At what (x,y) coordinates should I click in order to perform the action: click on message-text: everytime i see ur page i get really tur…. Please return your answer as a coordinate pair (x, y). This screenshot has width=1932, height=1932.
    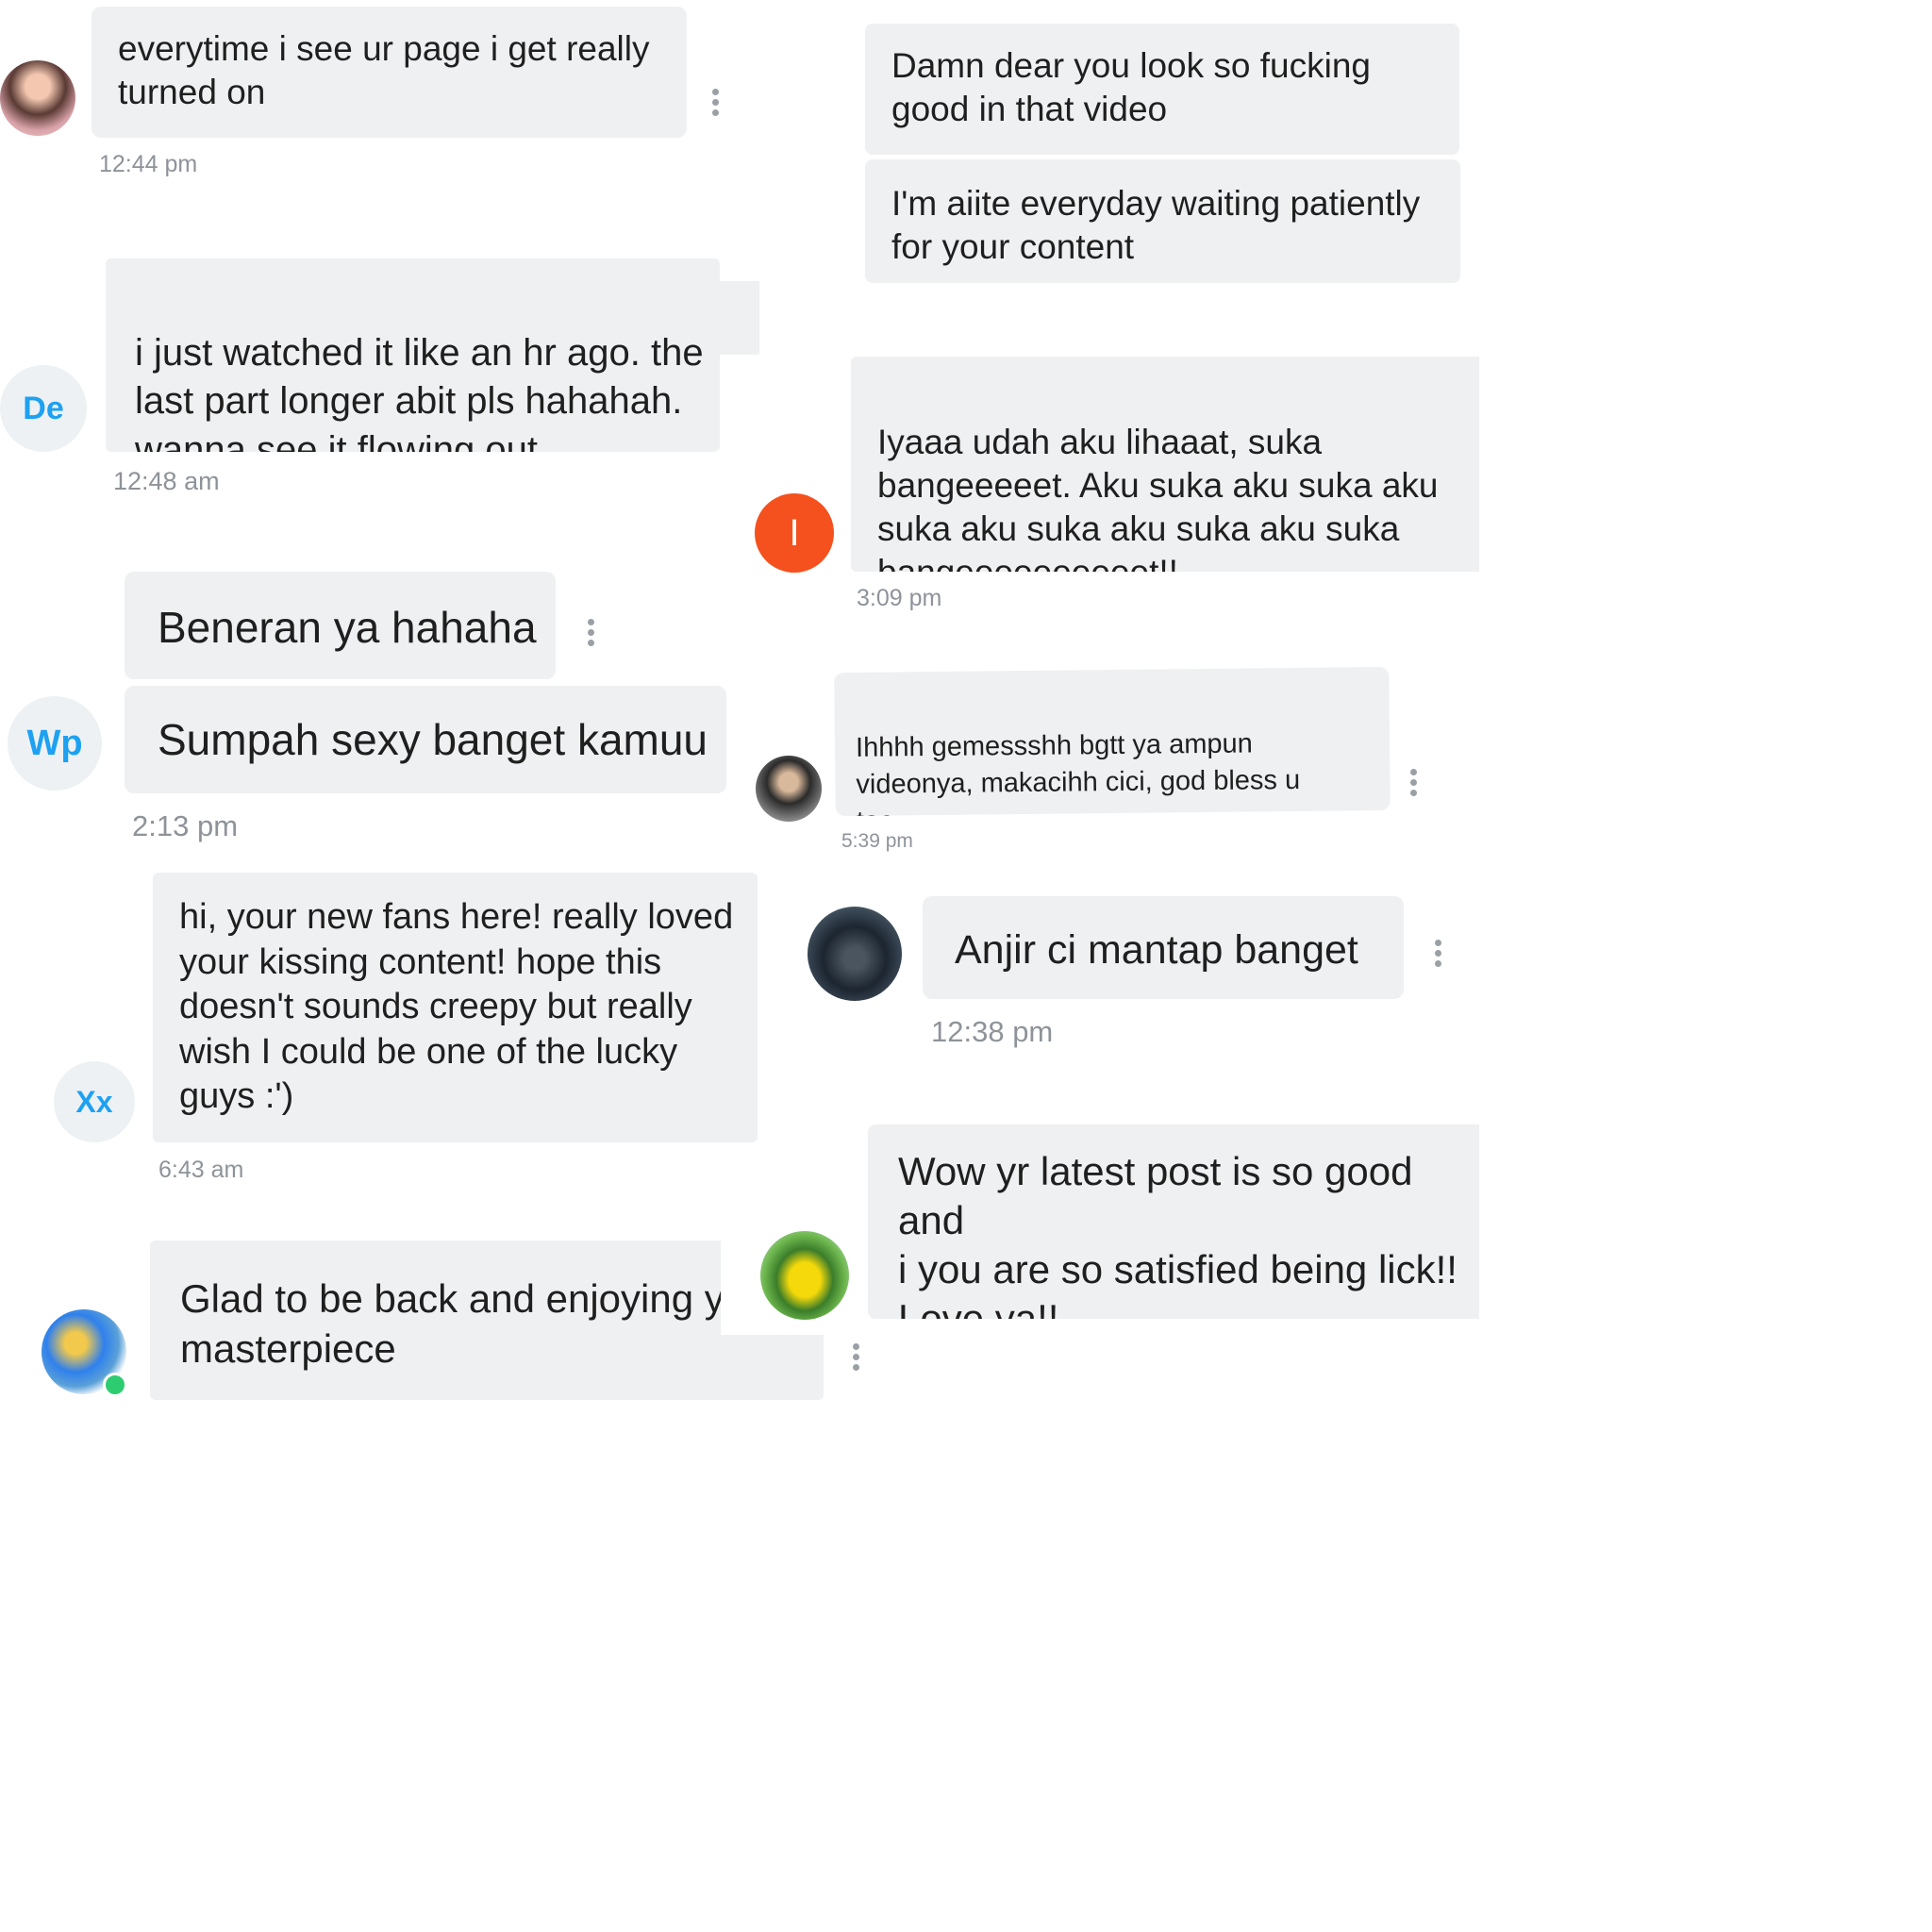
    Looking at the image, I should click on (384, 70).